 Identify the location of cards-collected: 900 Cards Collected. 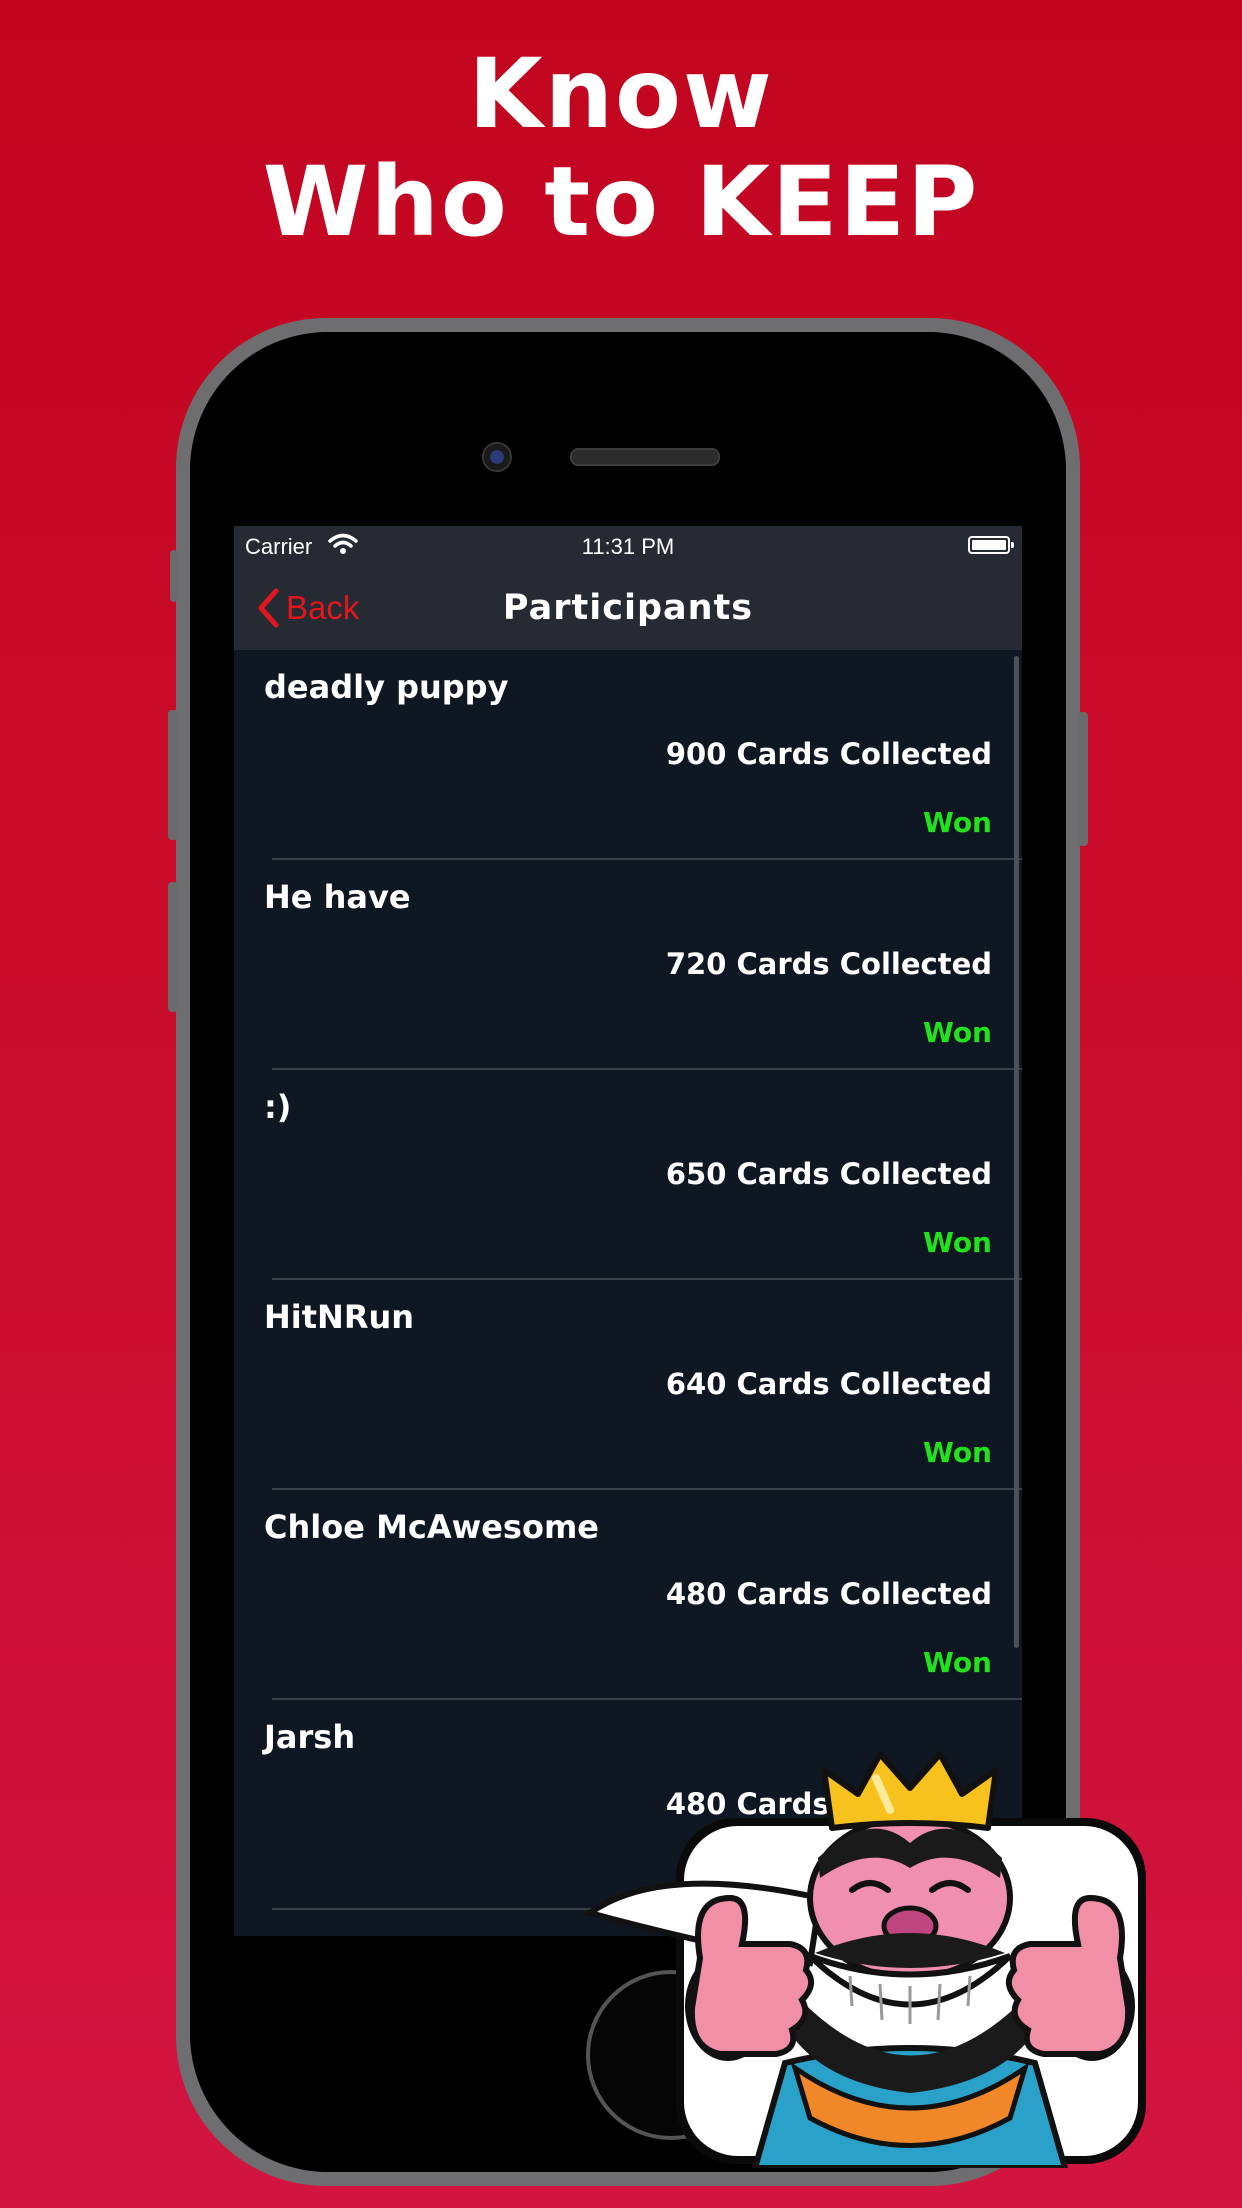
(828, 754).